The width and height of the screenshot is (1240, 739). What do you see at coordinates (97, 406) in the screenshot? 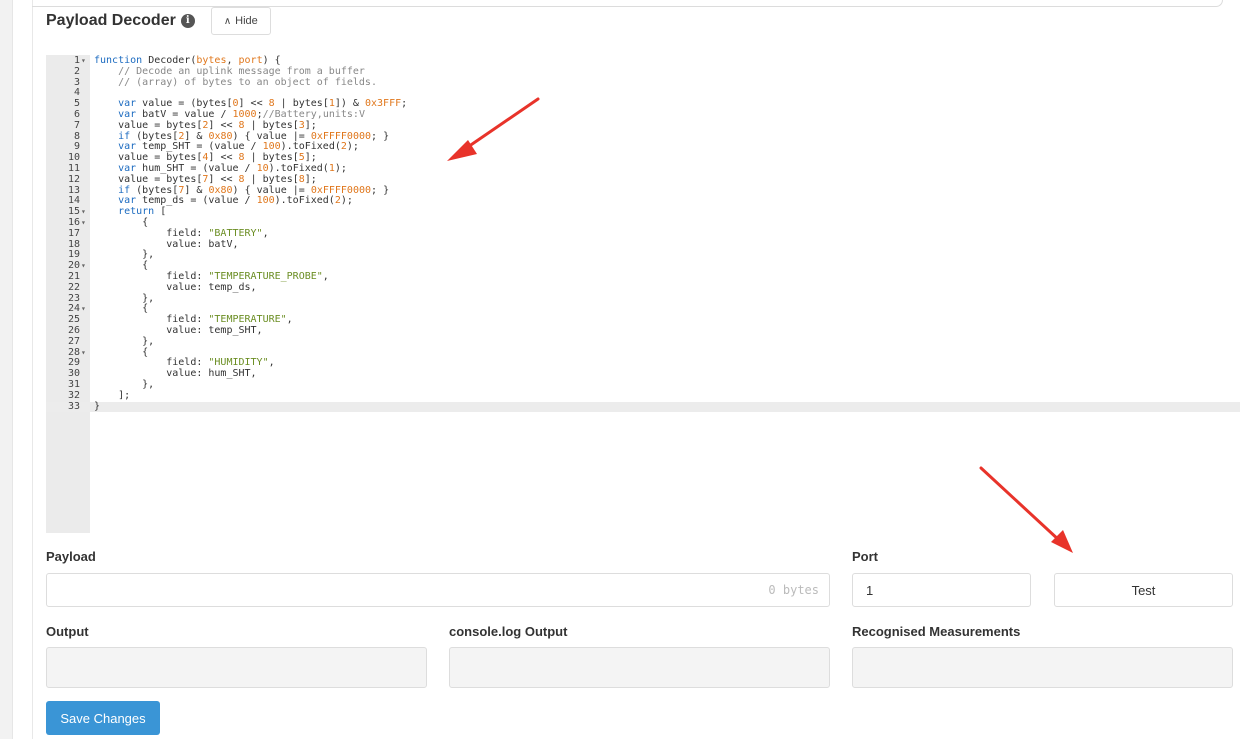
I see `line-code: }` at bounding box center [97, 406].